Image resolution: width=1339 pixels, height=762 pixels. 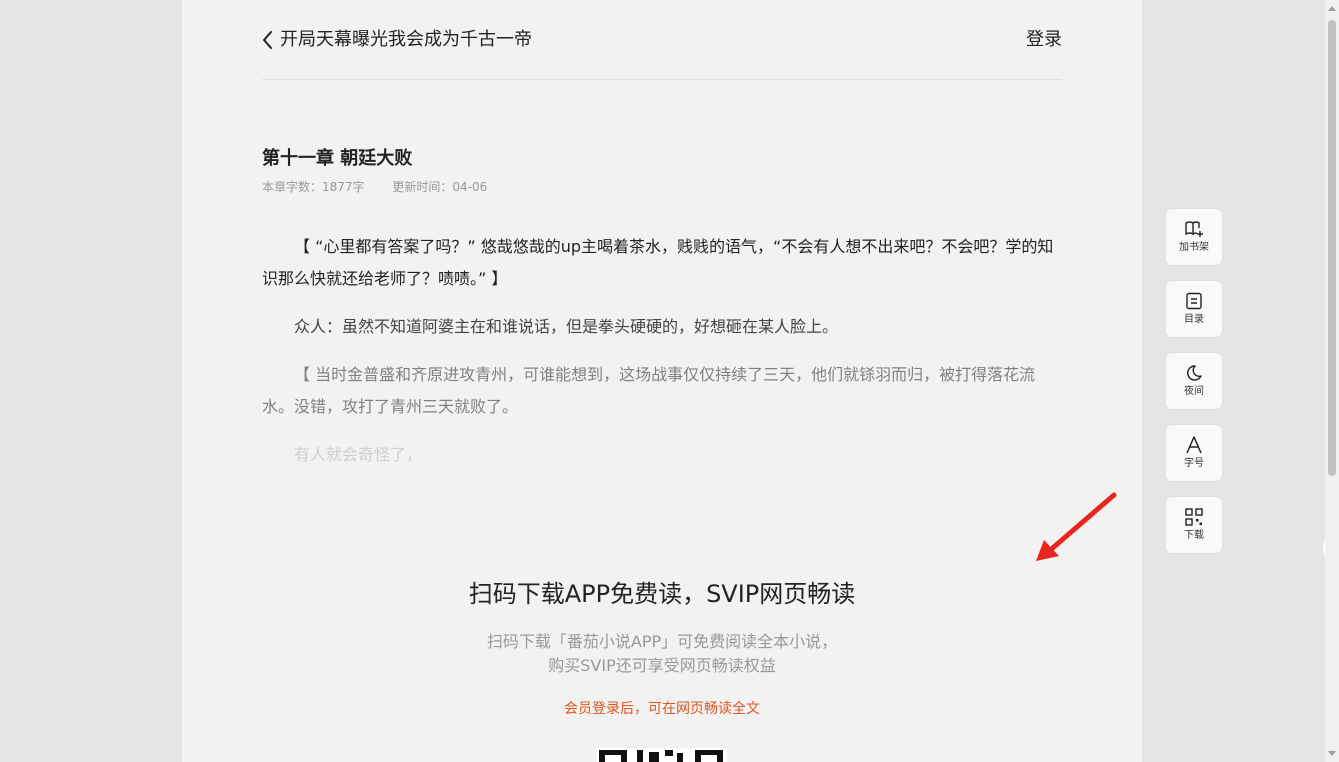 I want to click on login-link: 登录, so click(x=1044, y=40).